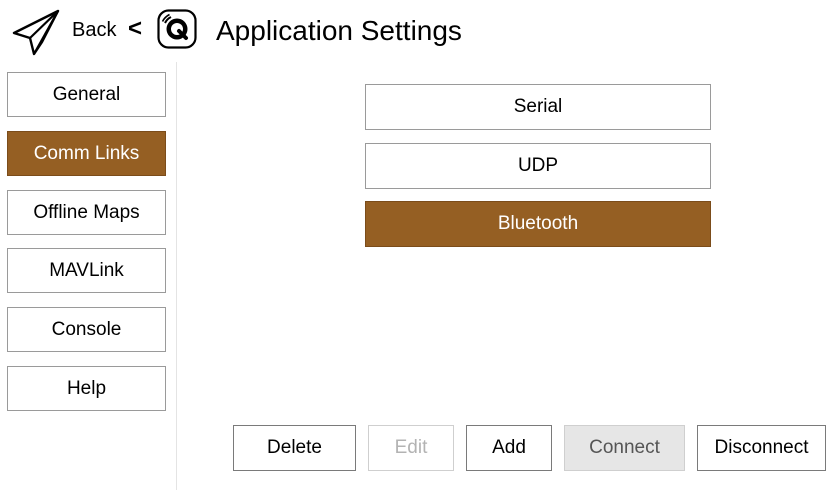  Describe the element at coordinates (177, 29) in the screenshot. I see `qgc-logo-icon` at that location.